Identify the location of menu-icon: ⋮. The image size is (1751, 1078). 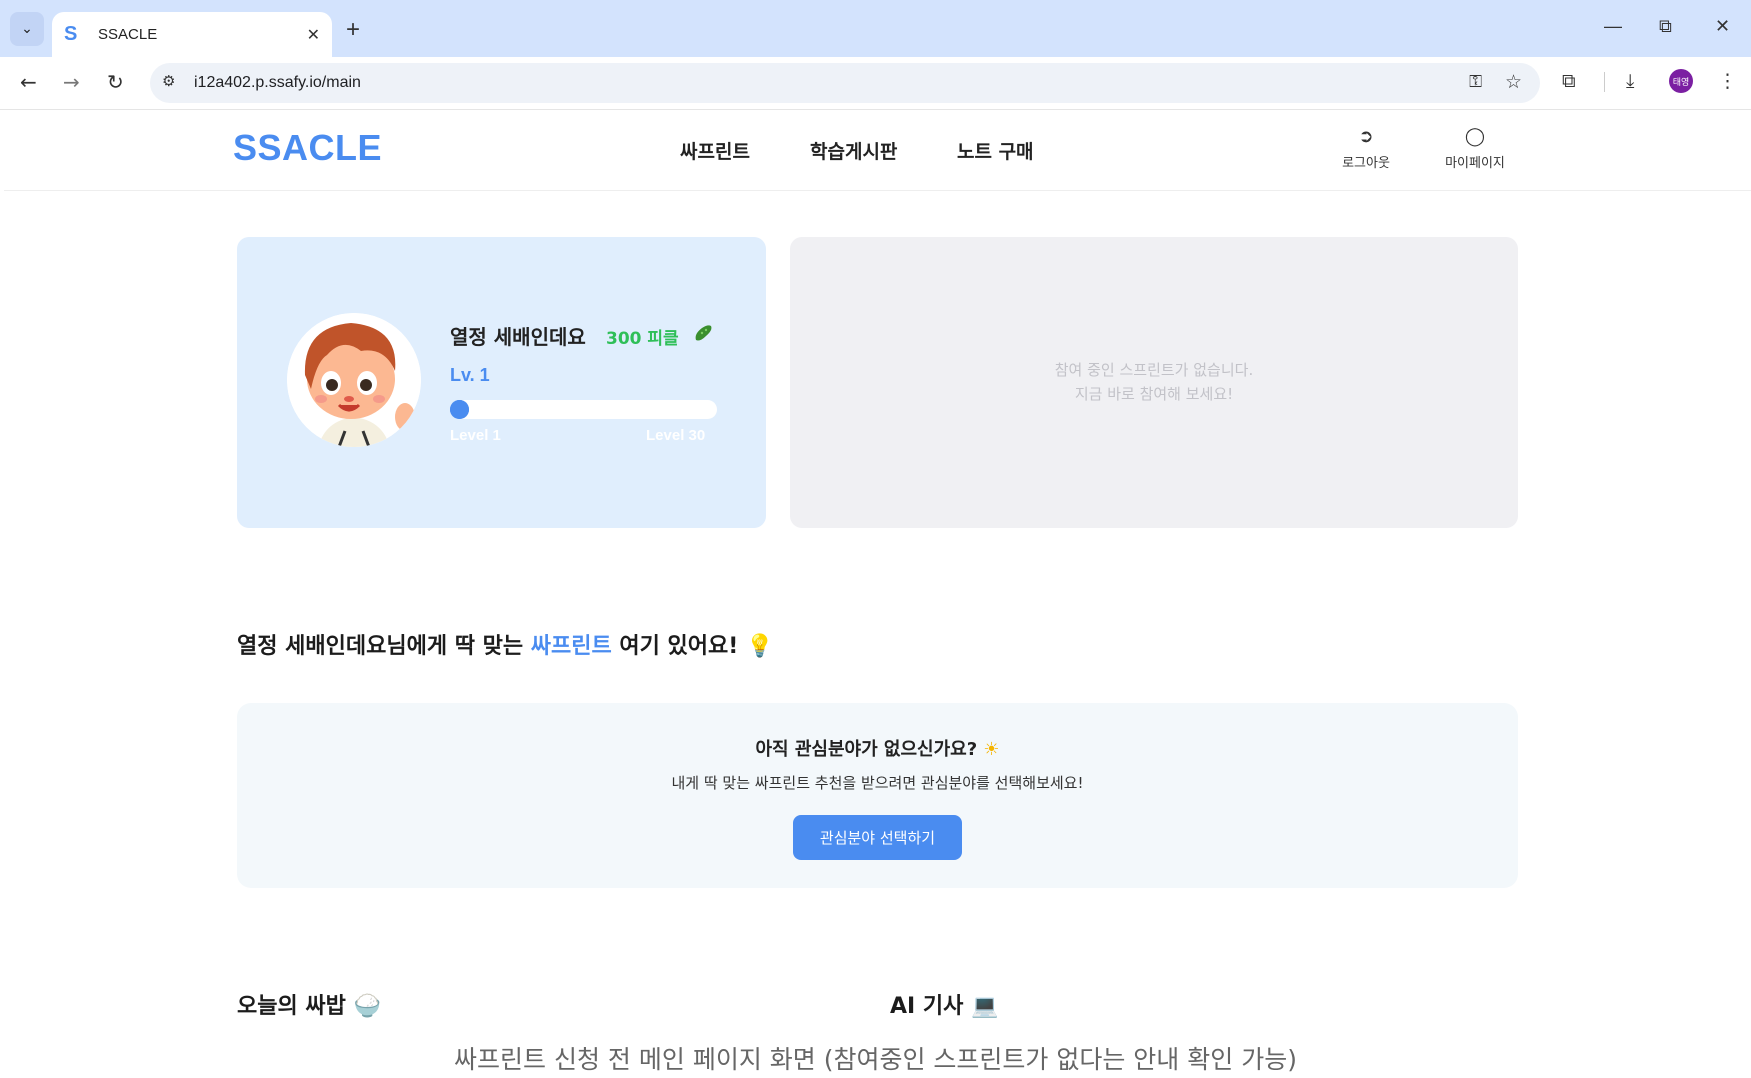
(1727, 81).